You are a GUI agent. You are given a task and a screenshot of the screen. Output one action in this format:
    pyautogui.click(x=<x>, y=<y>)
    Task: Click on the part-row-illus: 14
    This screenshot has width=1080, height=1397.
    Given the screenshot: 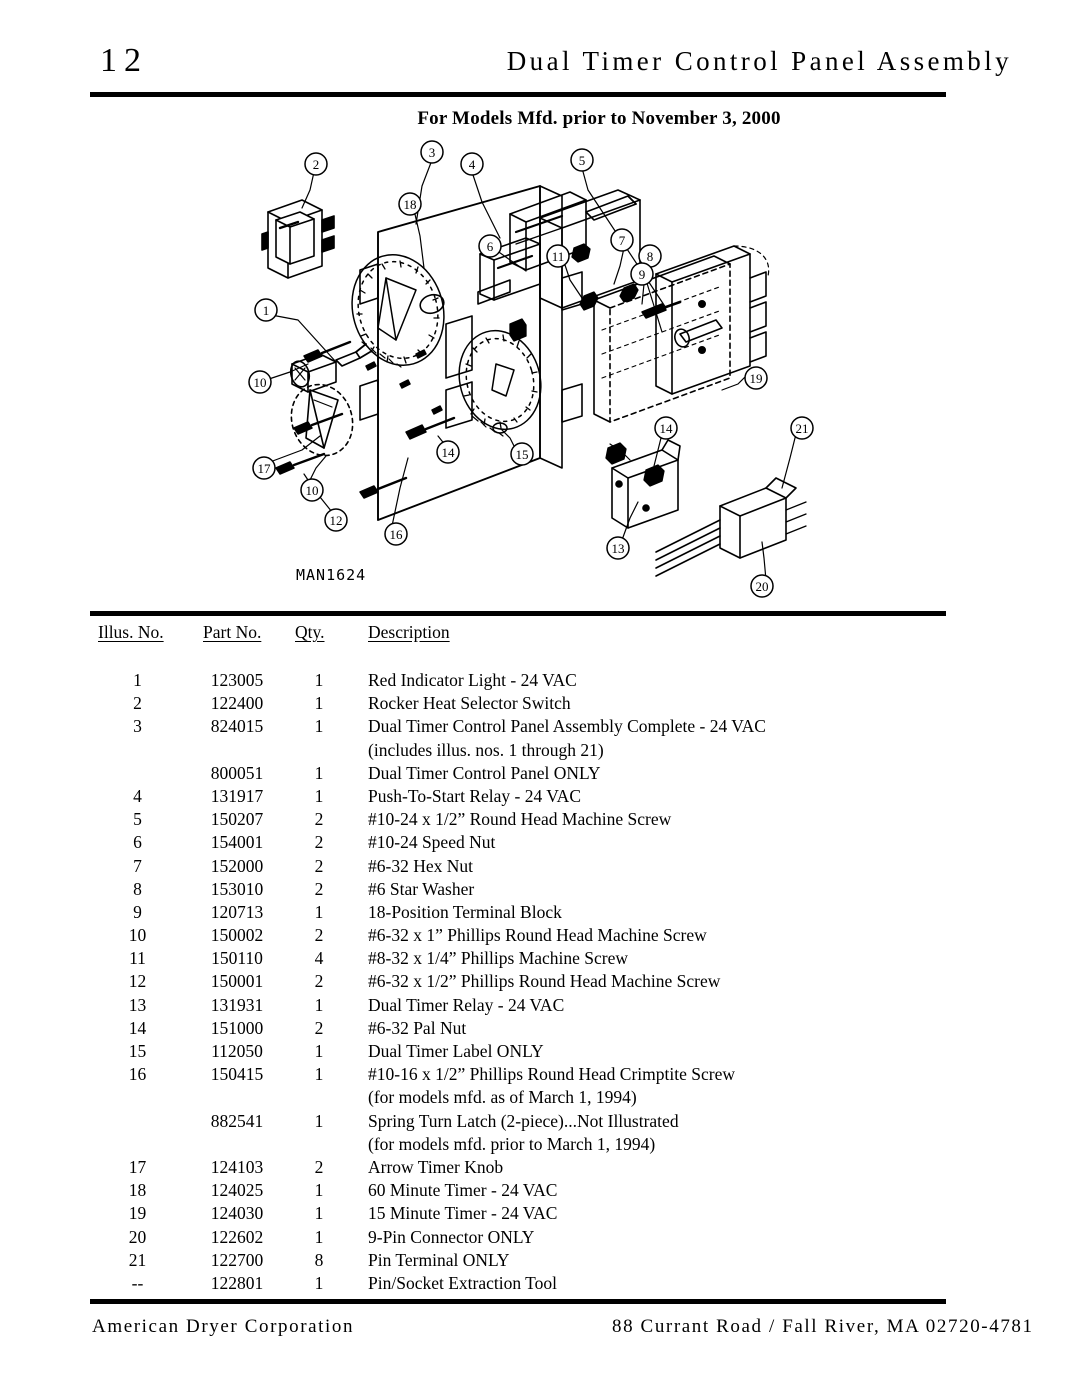 What is the action you would take?
    pyautogui.click(x=137, y=1027)
    